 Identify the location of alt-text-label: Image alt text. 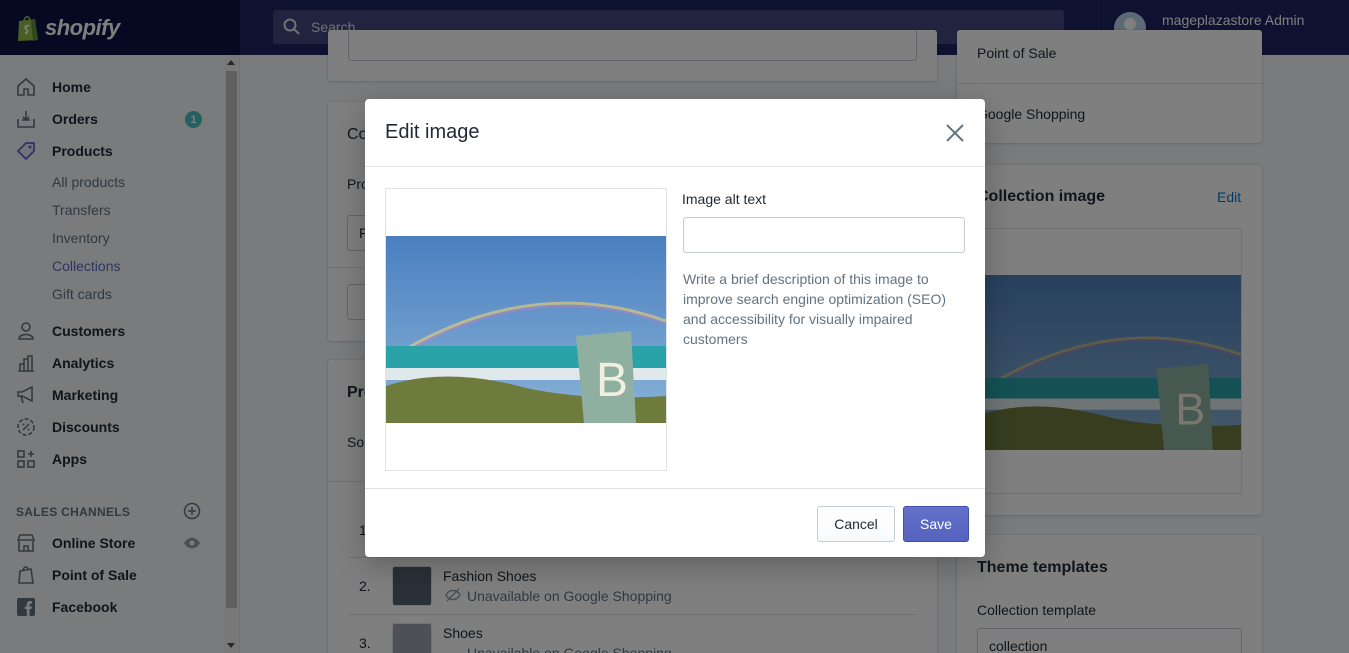
(724, 199).